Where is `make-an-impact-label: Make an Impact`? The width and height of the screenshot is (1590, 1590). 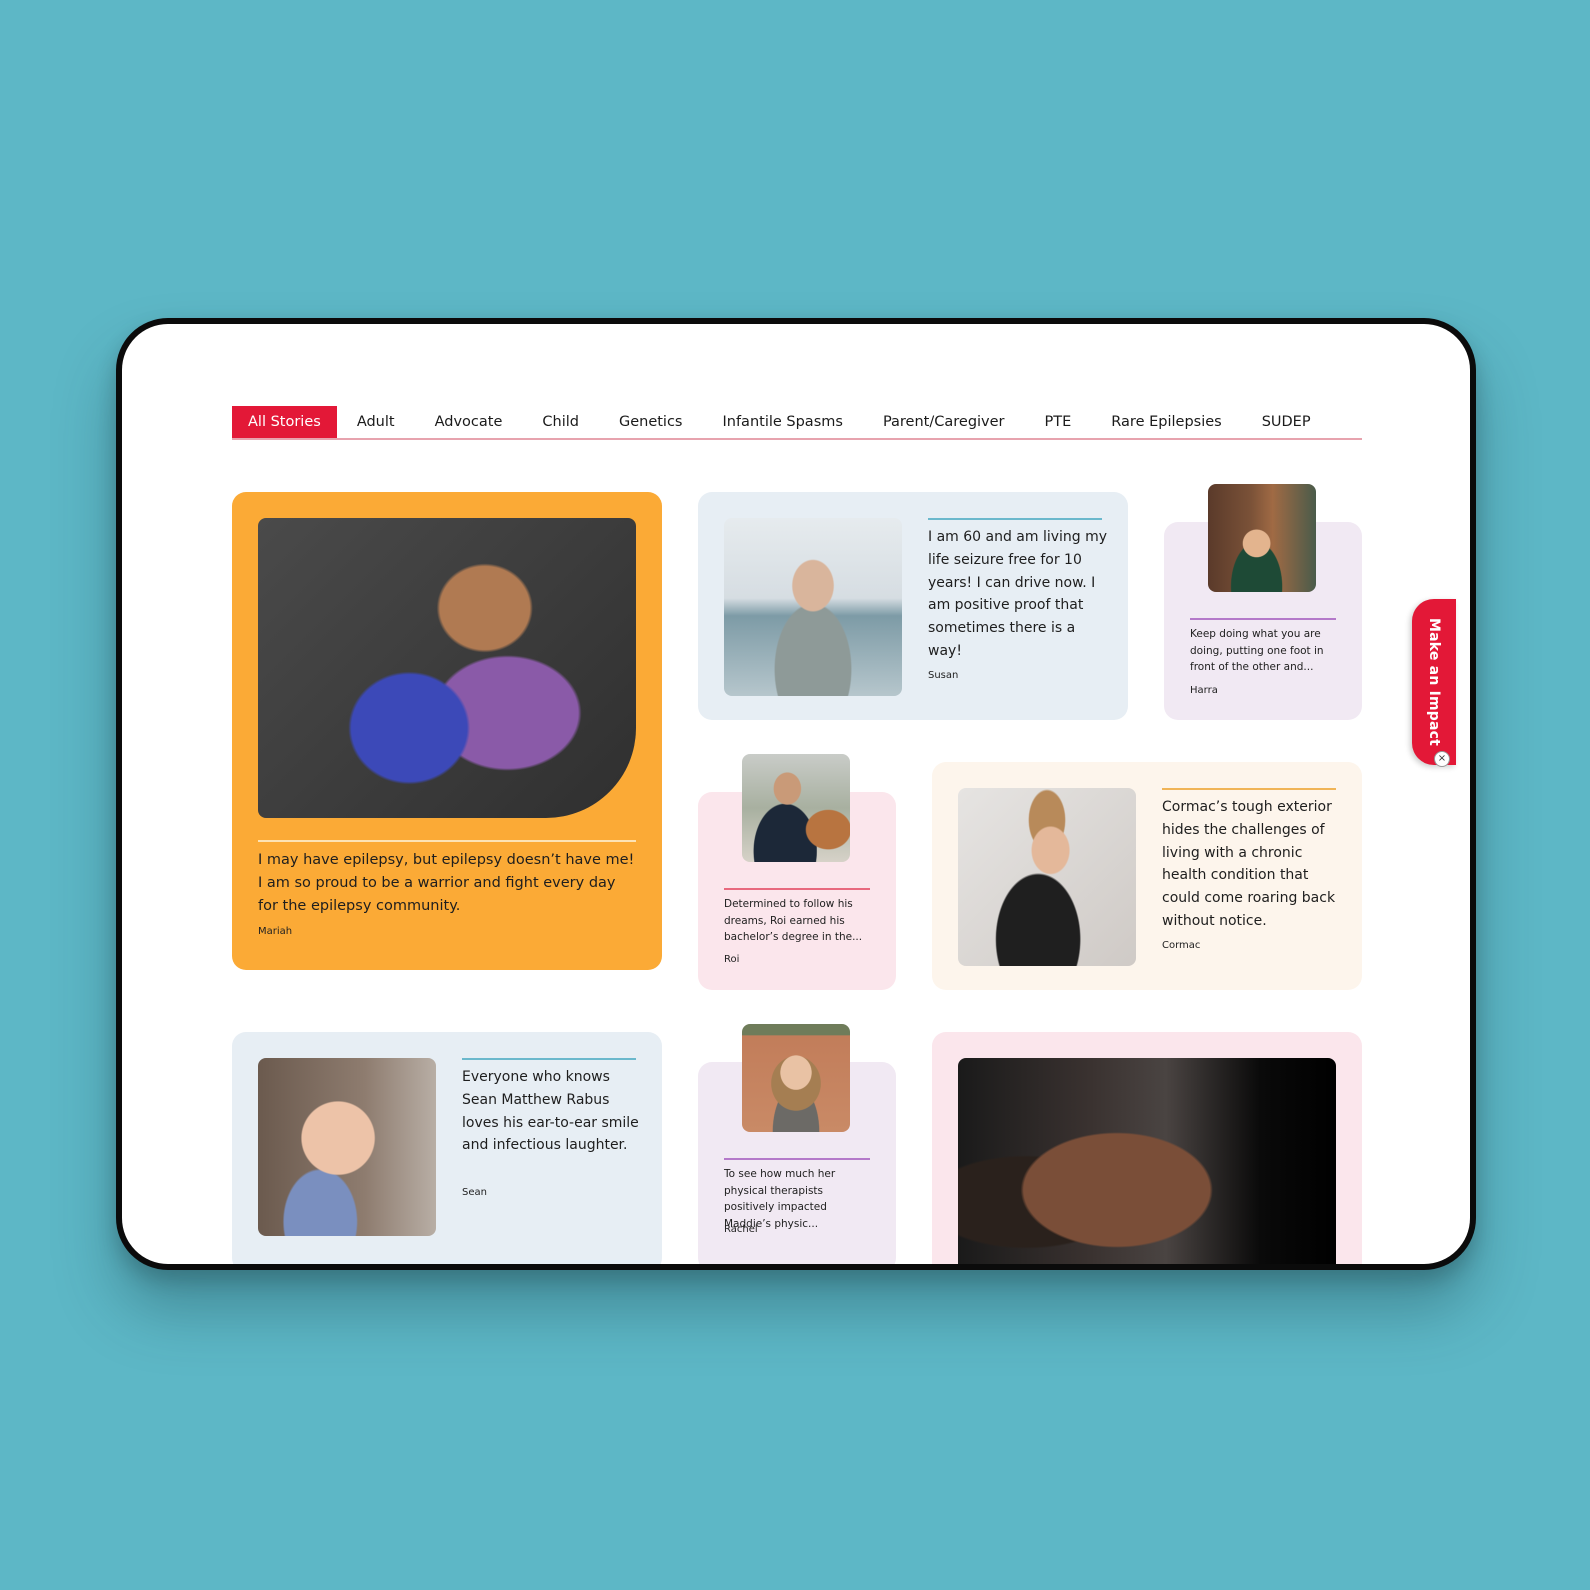
make-an-impact-label: Make an Impact is located at coordinates (1434, 682).